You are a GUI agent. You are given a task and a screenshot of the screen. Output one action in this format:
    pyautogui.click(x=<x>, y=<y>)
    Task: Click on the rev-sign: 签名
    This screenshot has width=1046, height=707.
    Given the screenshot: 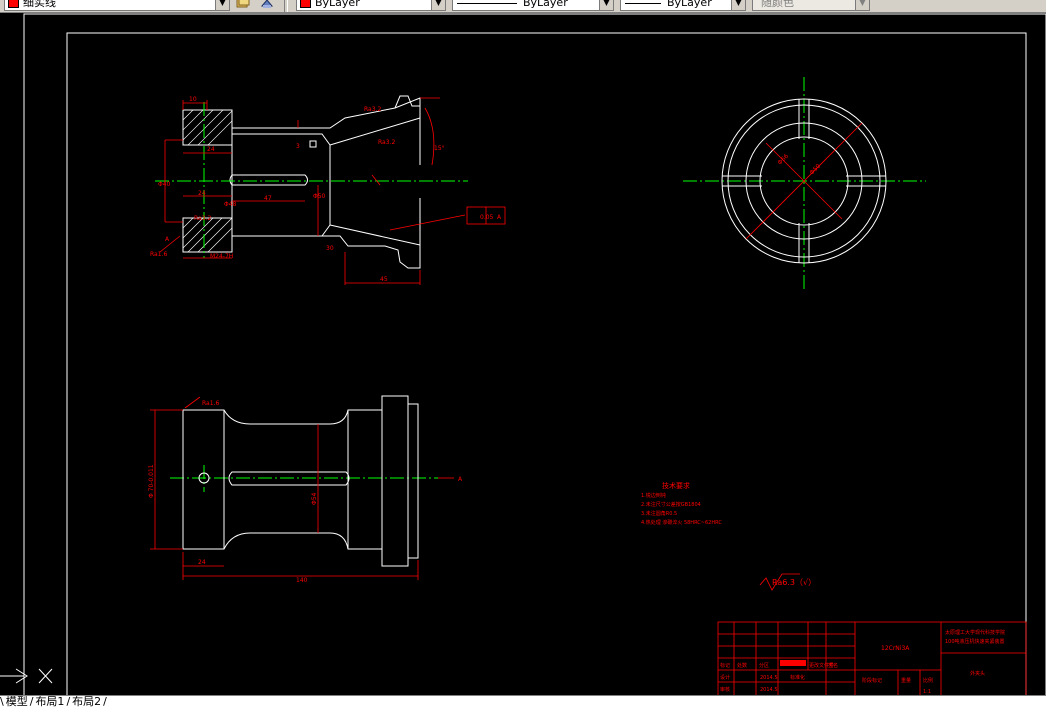 What is the action you would take?
    pyautogui.click(x=833, y=665)
    